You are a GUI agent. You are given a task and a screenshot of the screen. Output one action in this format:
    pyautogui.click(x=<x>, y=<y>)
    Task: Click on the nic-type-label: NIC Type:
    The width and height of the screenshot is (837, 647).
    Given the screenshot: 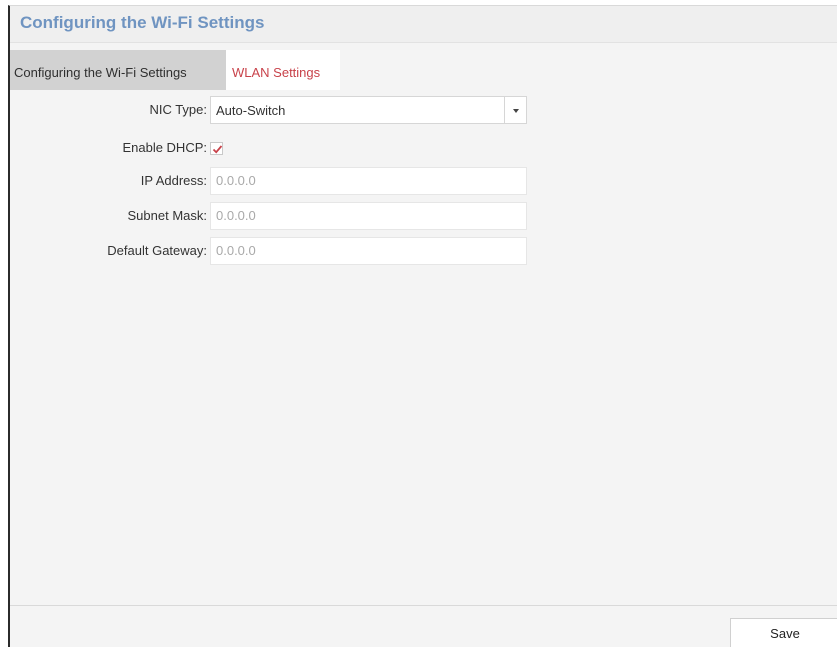 What is the action you would take?
    pyautogui.click(x=178, y=109)
    